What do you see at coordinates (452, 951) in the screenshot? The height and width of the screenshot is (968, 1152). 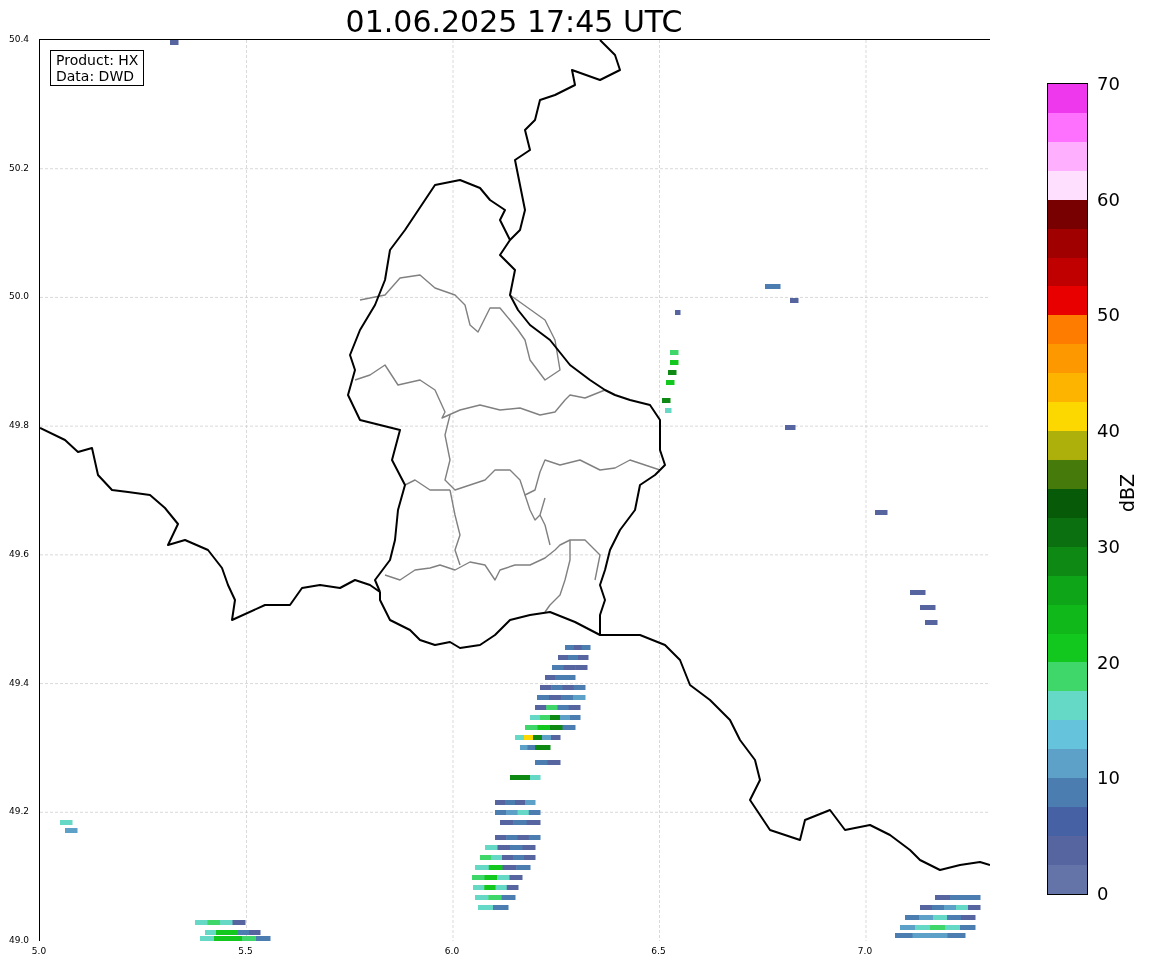 I see `x-tick-label: 6.0` at bounding box center [452, 951].